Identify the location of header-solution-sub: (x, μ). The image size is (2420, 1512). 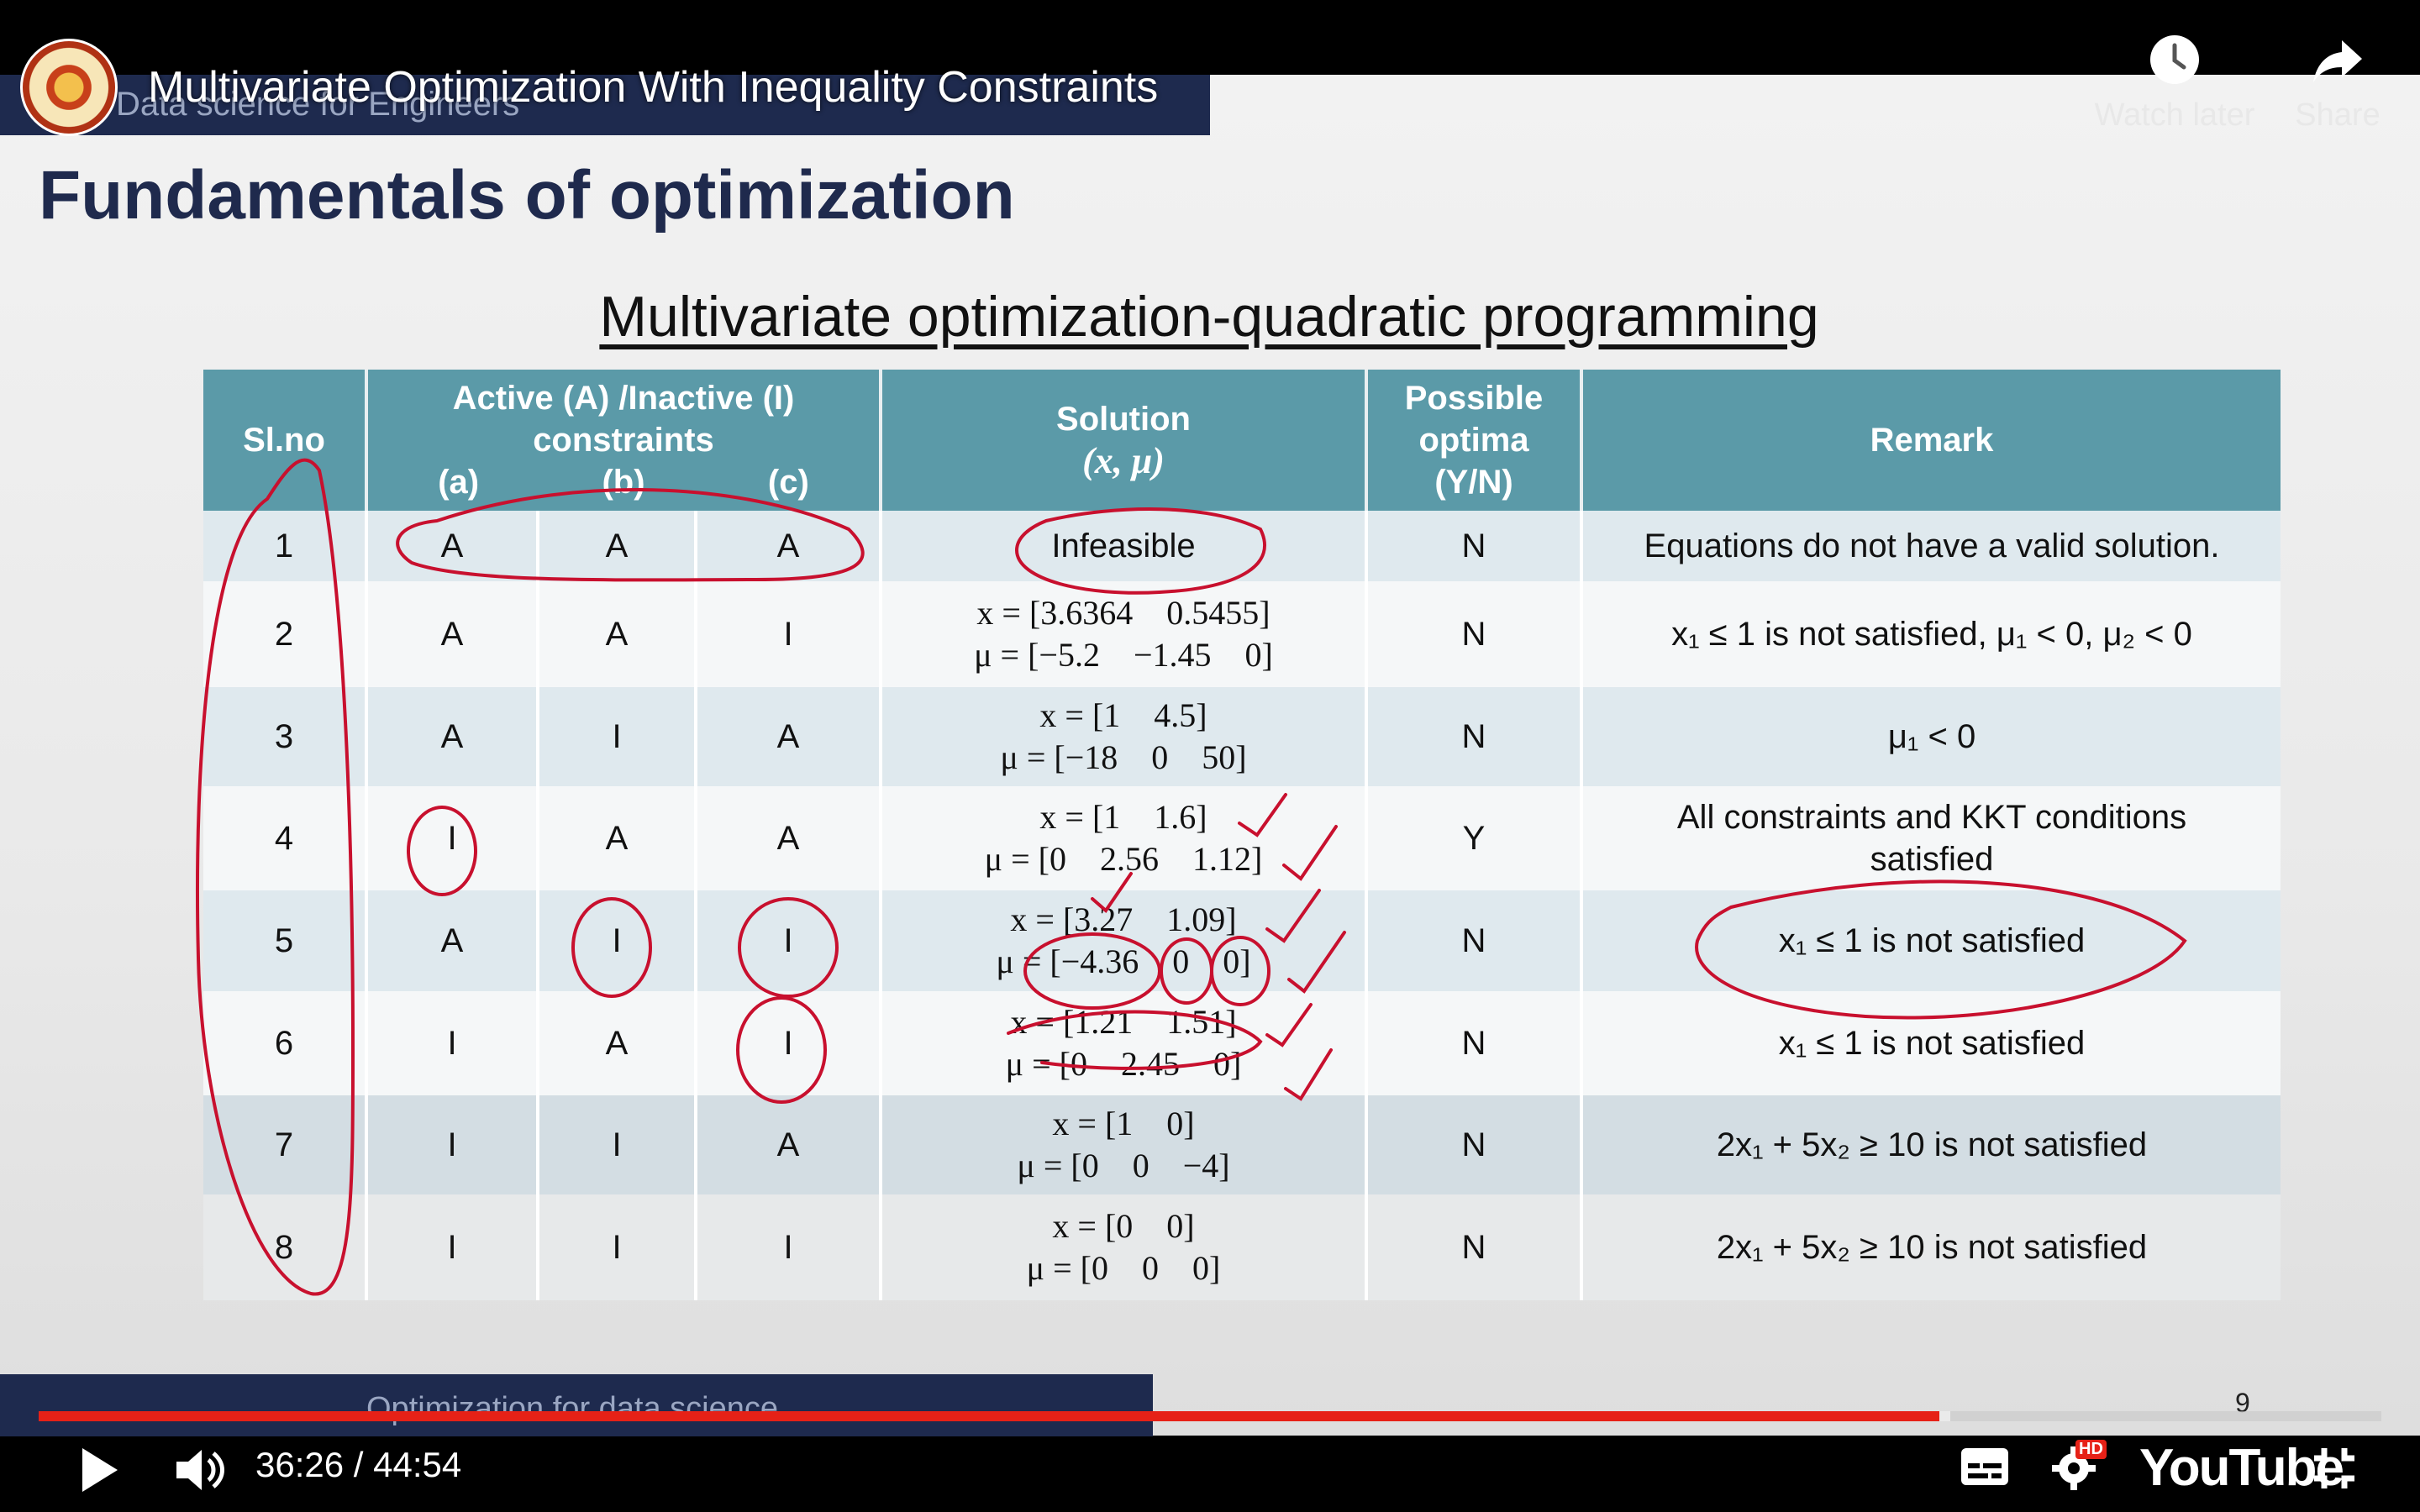
(1123, 460).